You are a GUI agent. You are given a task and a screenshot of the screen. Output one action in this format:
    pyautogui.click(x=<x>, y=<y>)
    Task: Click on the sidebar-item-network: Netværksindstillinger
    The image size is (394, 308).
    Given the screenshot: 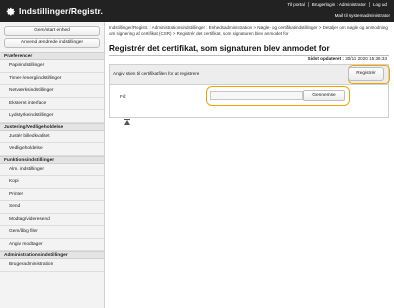 What is the action you would take?
    pyautogui.click(x=52, y=91)
    